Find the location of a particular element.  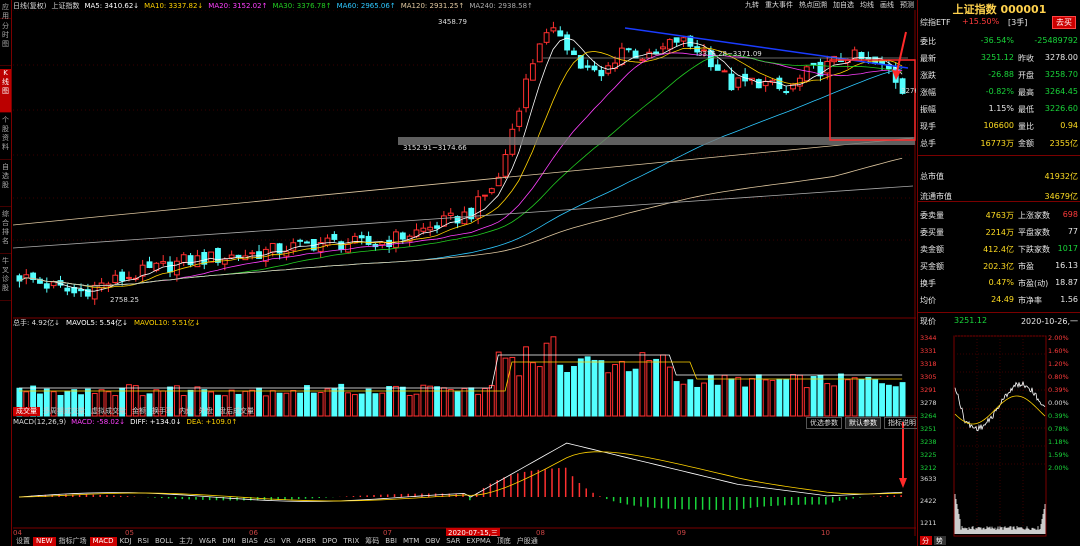

quote-value2-0: -25489792 is located at coordinates (1056, 40).